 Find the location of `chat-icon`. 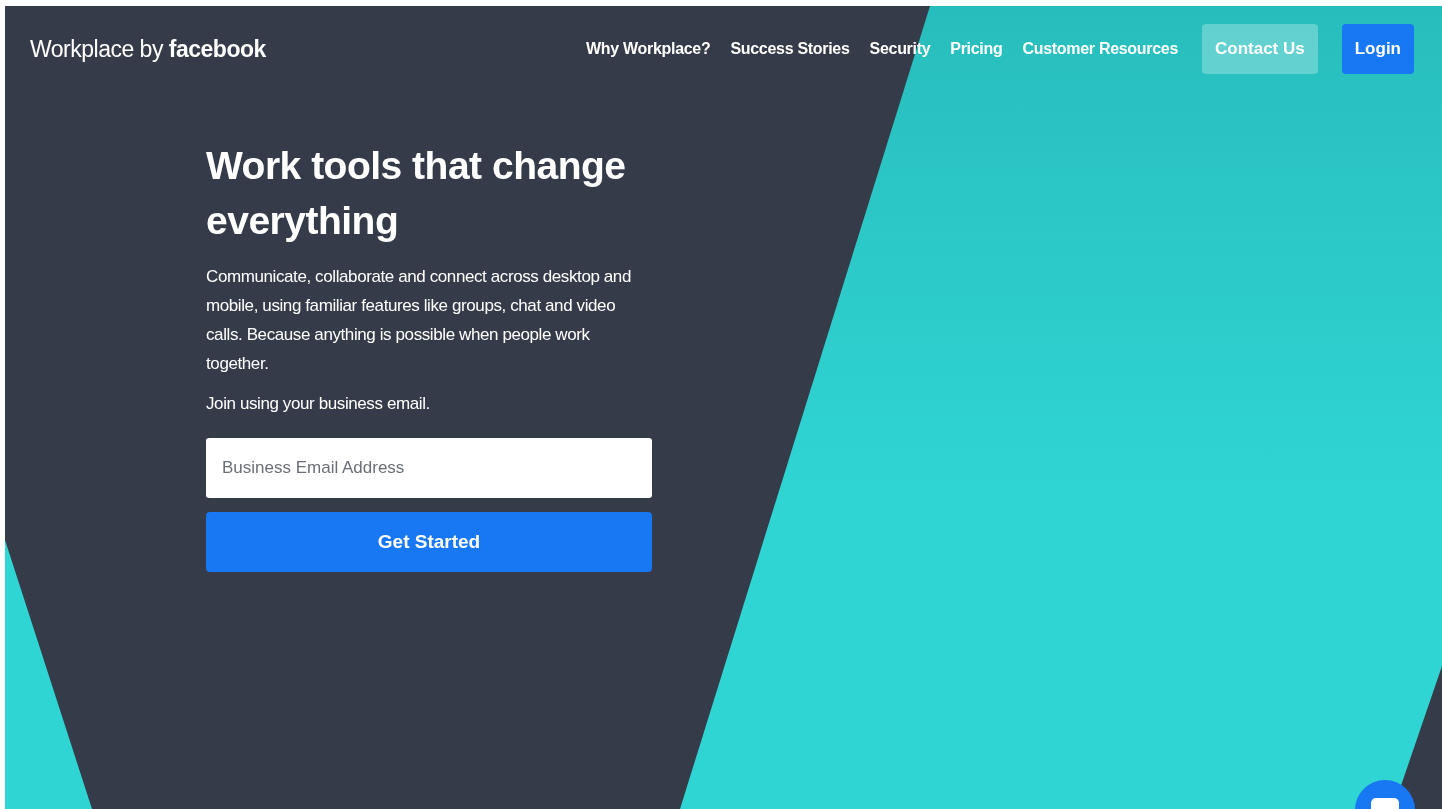

chat-icon is located at coordinates (1385, 803).